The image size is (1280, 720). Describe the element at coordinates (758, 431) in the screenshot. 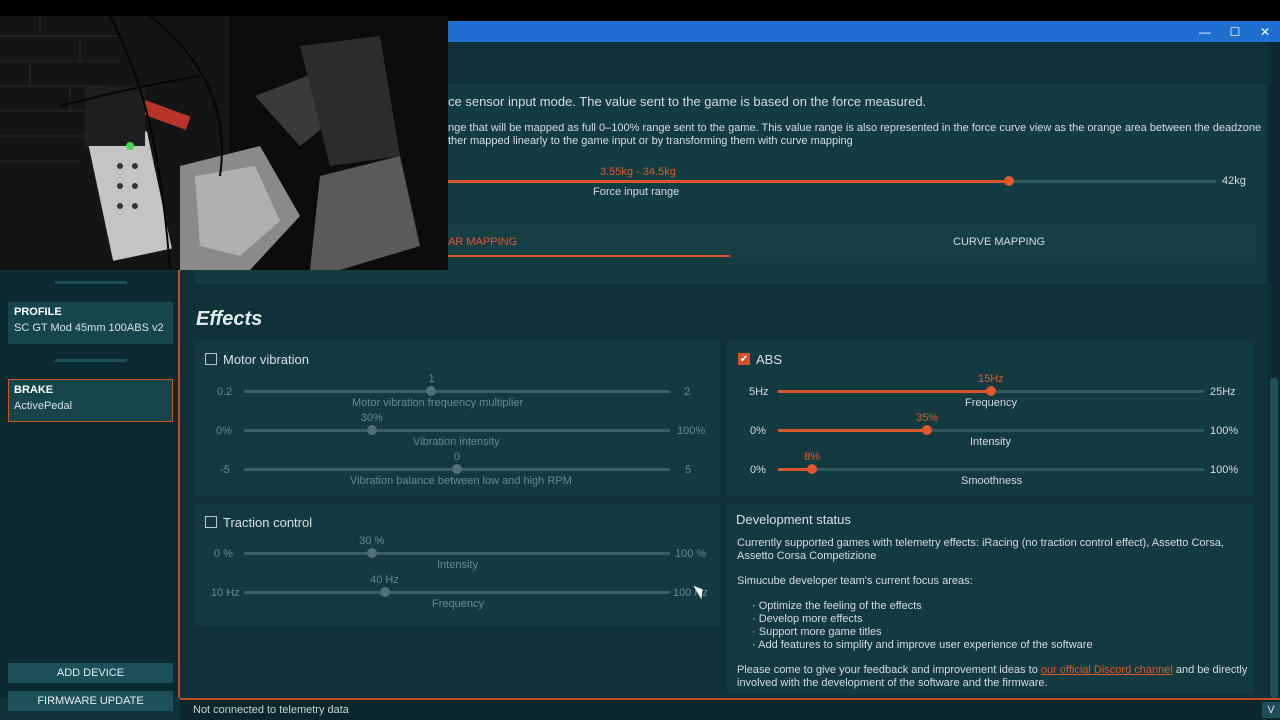

I see `abs-intensity-min: 0%` at that location.